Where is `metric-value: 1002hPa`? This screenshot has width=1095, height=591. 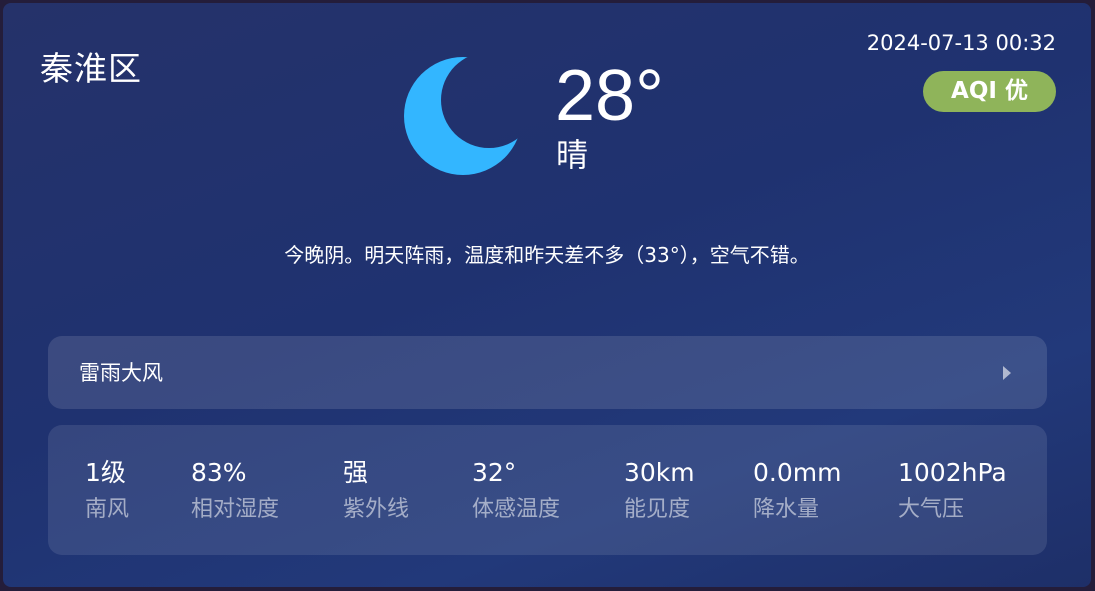 metric-value: 1002hPa is located at coordinates (952, 472).